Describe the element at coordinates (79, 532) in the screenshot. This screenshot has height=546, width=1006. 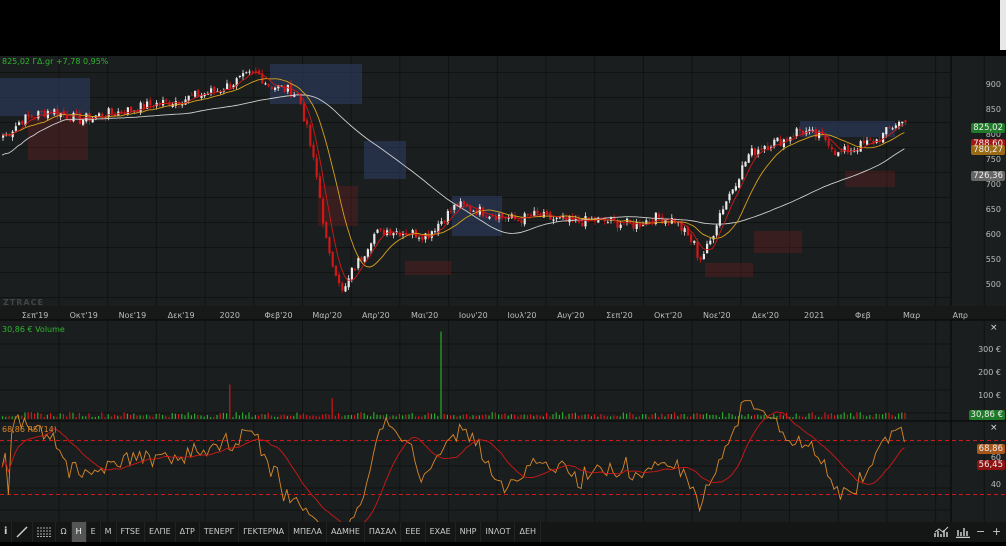
I see `symbol-button: Η` at that location.